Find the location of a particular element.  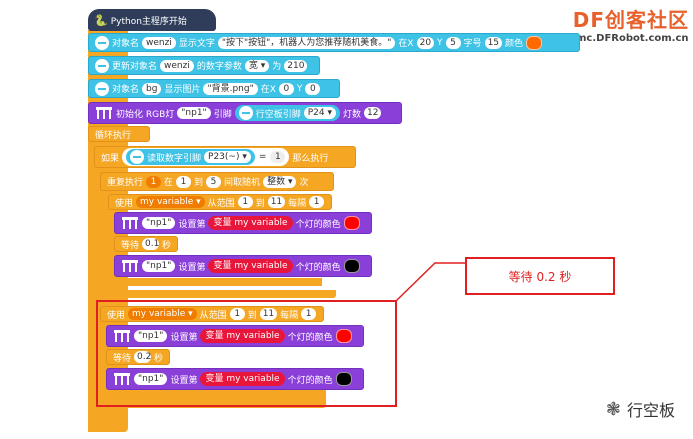

read-pin-reporter: 读取数字引脚 P23(~) ▾ is located at coordinates (190, 157).